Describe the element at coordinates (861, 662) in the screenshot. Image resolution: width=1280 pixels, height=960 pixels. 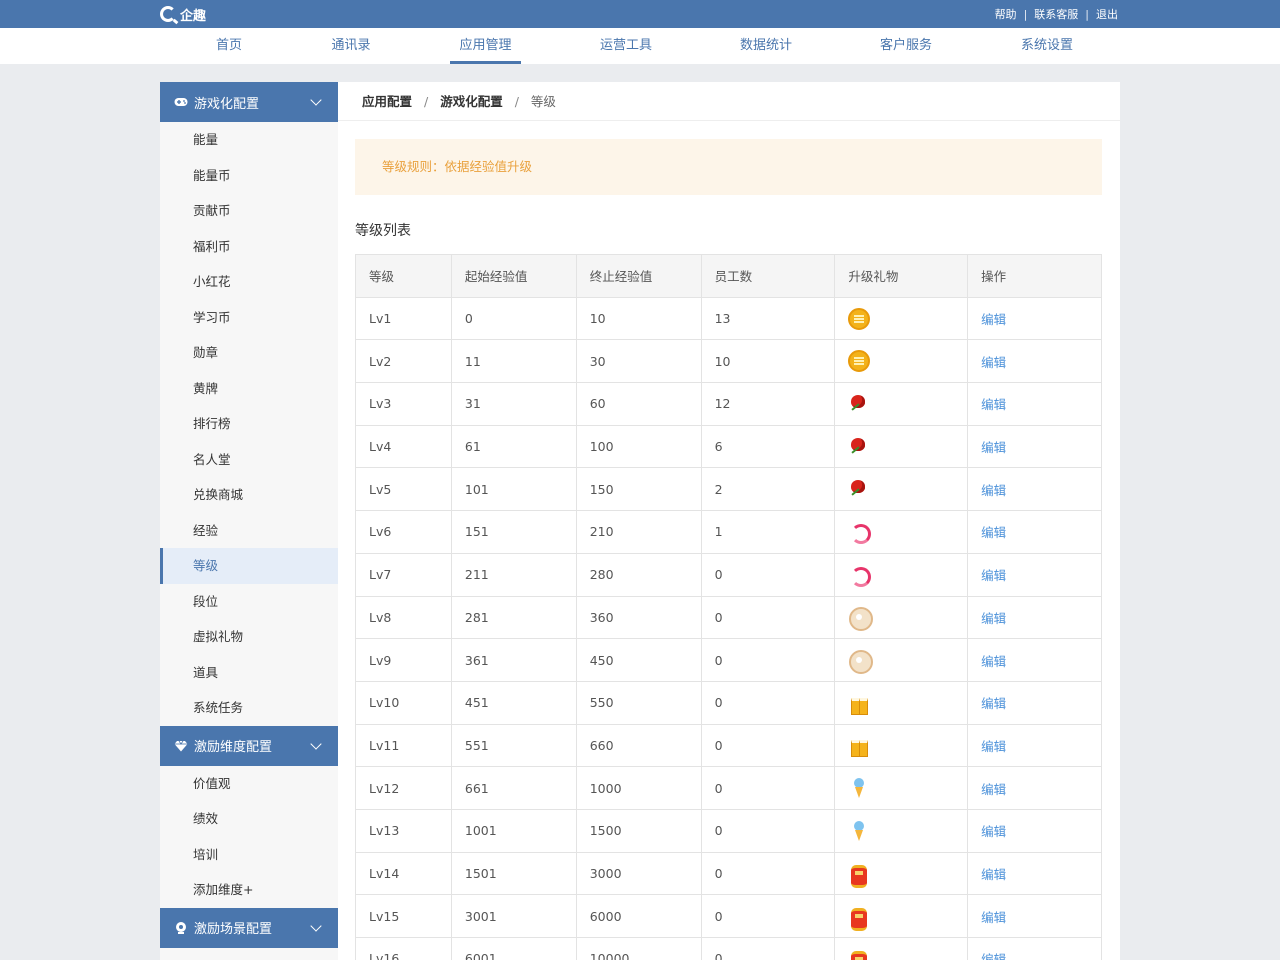
I see `donut-gift-icon` at that location.